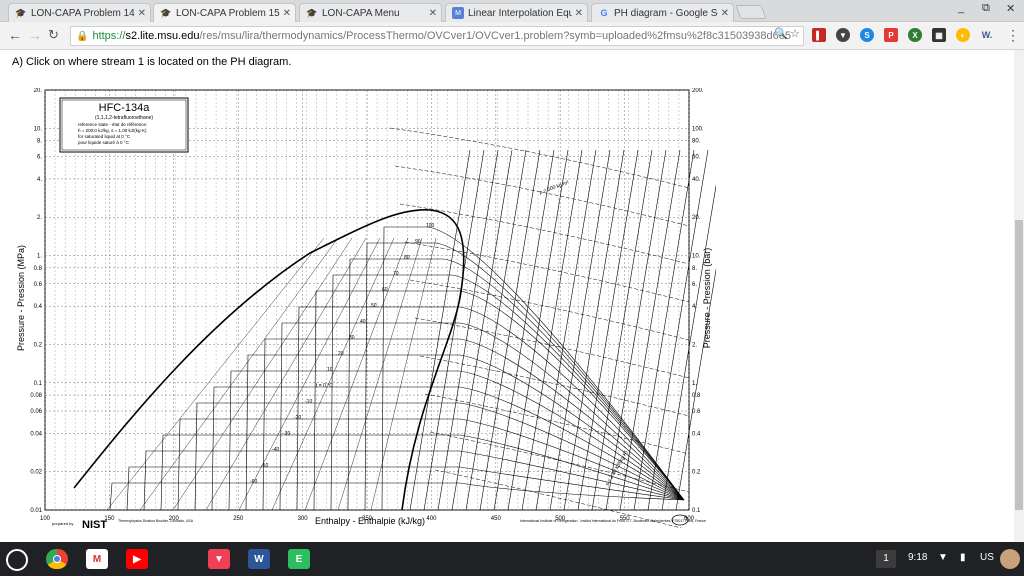 The width and height of the screenshot is (1024, 576). Describe the element at coordinates (219, 559) in the screenshot. I see `pocket-icon: ▼` at that location.